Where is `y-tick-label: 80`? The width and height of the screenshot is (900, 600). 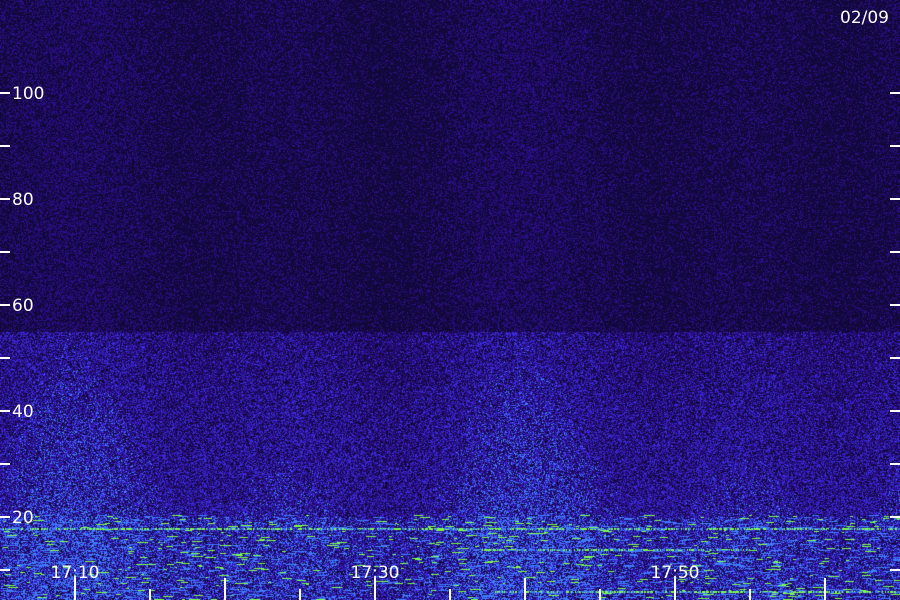 y-tick-label: 80 is located at coordinates (23, 200).